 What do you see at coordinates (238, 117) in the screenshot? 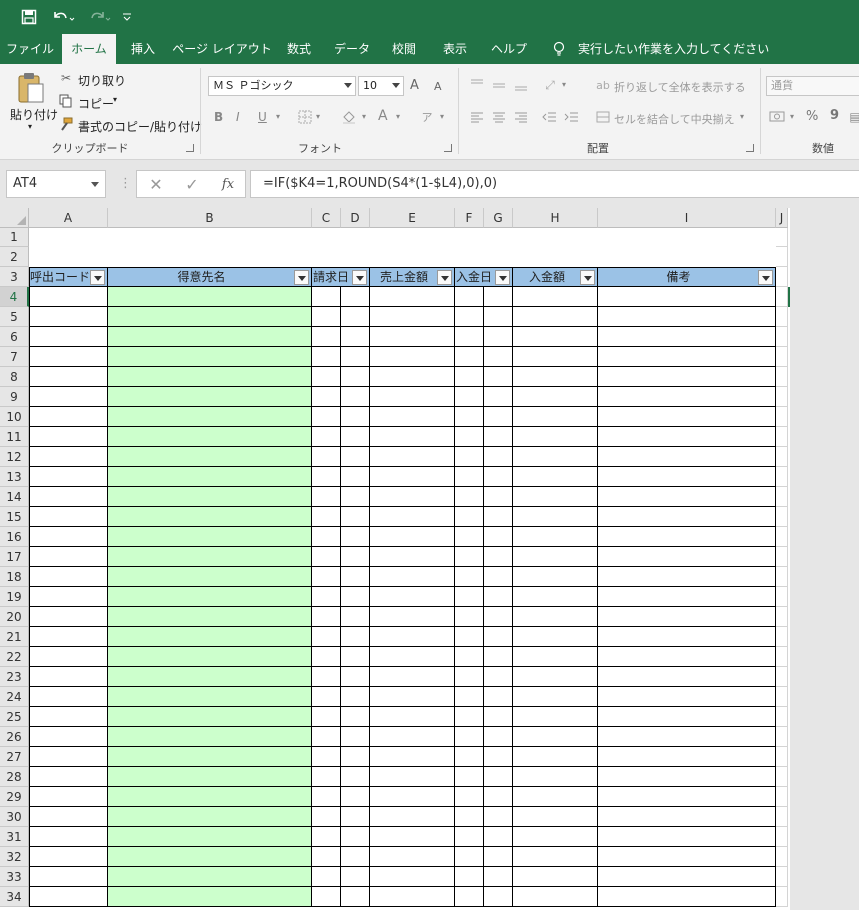
I see `italic-button: I` at bounding box center [238, 117].